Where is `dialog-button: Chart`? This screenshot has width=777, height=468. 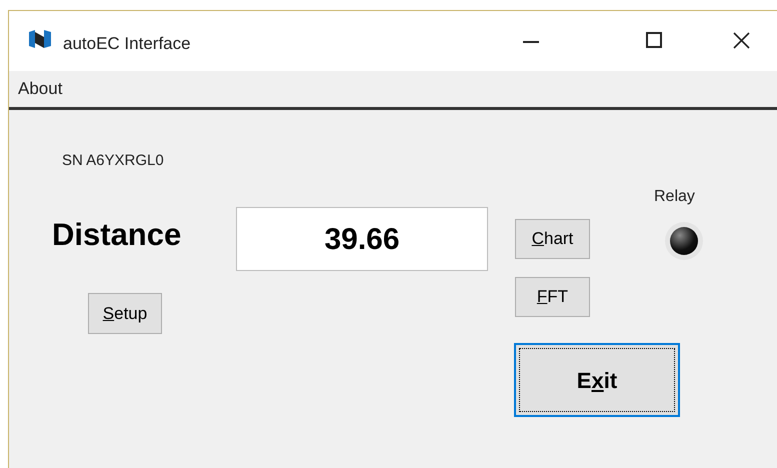 dialog-button: Chart is located at coordinates (552, 239).